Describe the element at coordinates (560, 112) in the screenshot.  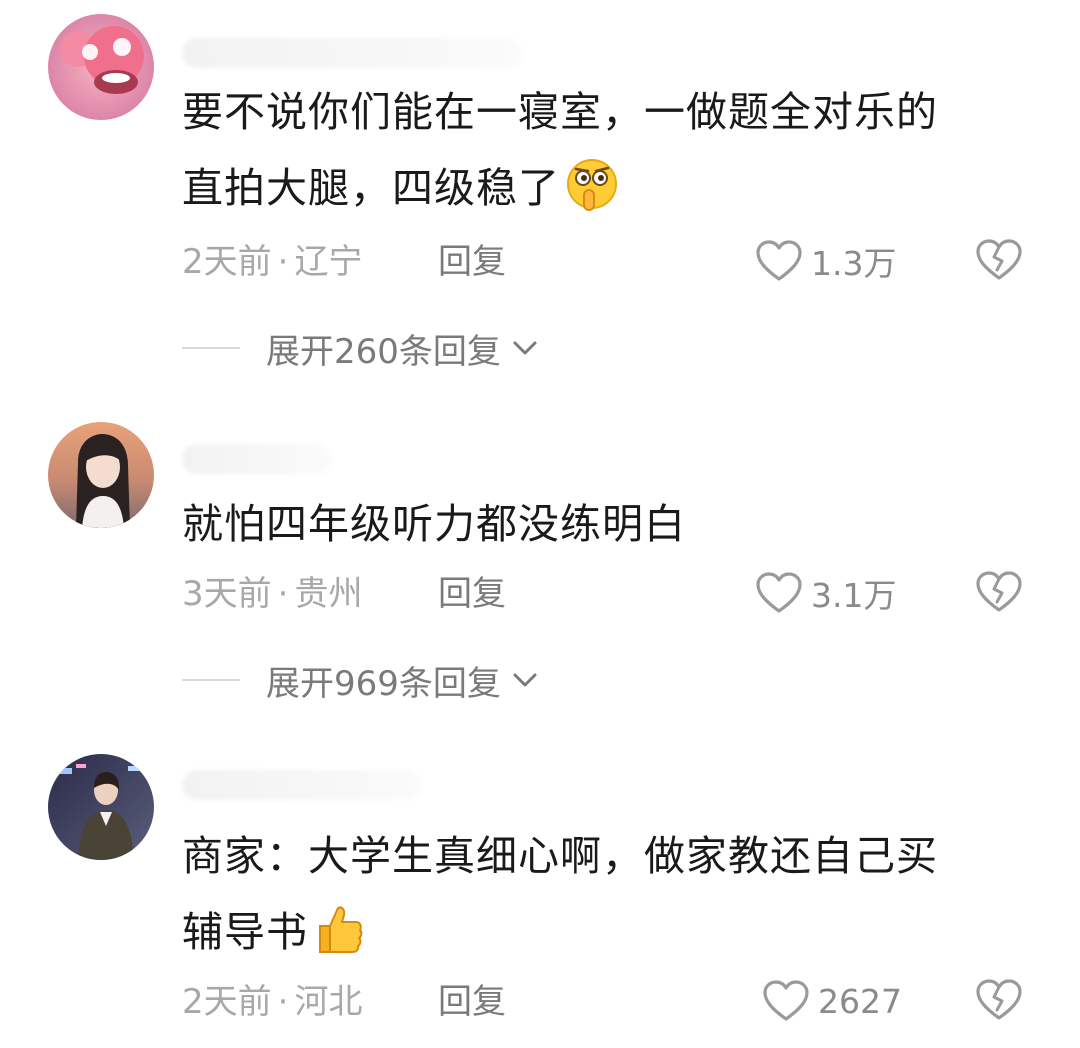
I see `comment-line: 要不说你们能在一寝室，一做题全对乐的` at that location.